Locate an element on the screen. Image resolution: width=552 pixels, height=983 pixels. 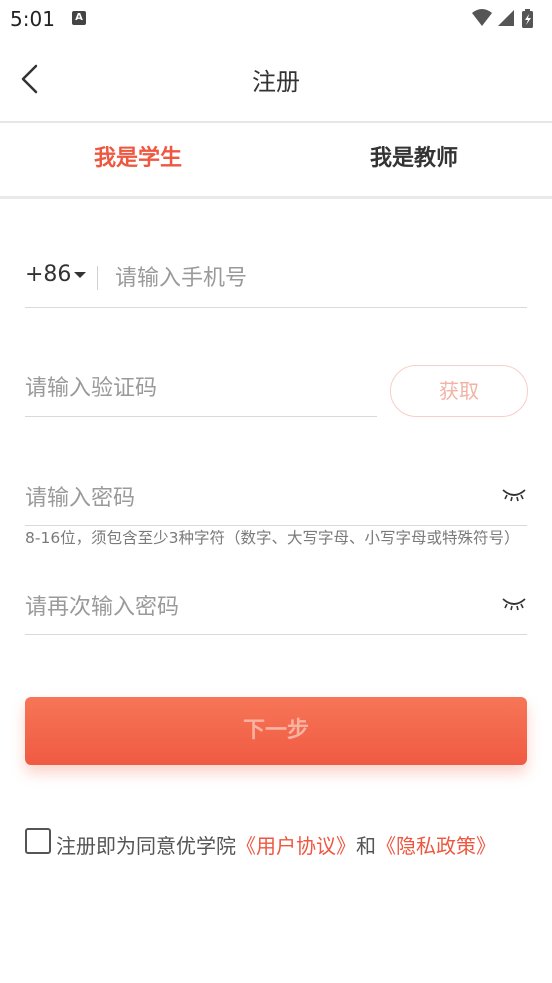
agreement-and: 和 is located at coordinates (366, 846).